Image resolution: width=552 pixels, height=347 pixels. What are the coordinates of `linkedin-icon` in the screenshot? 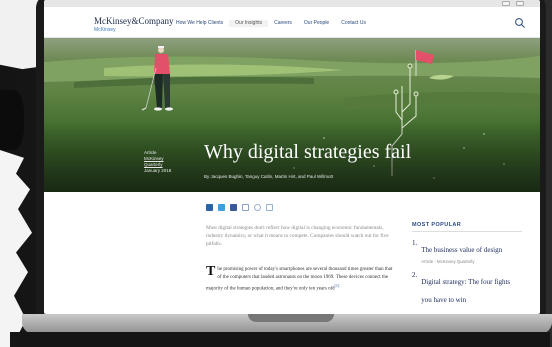 It's located at (209, 207).